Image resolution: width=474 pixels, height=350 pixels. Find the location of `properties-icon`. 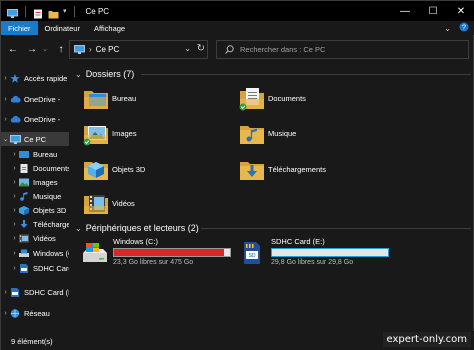

properties-icon is located at coordinates (38, 12).